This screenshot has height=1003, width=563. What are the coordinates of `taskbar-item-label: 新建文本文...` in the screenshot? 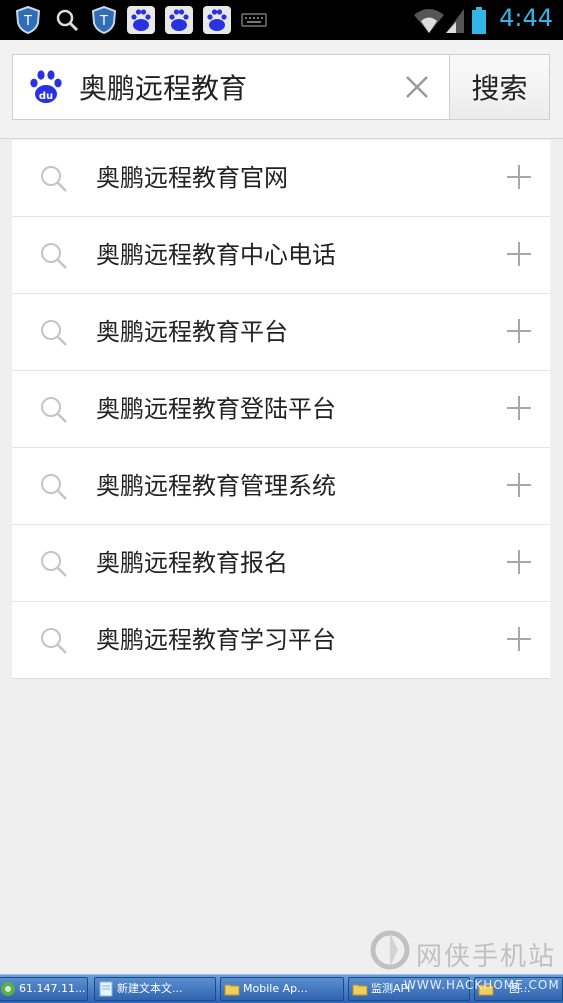 It's located at (150, 988).